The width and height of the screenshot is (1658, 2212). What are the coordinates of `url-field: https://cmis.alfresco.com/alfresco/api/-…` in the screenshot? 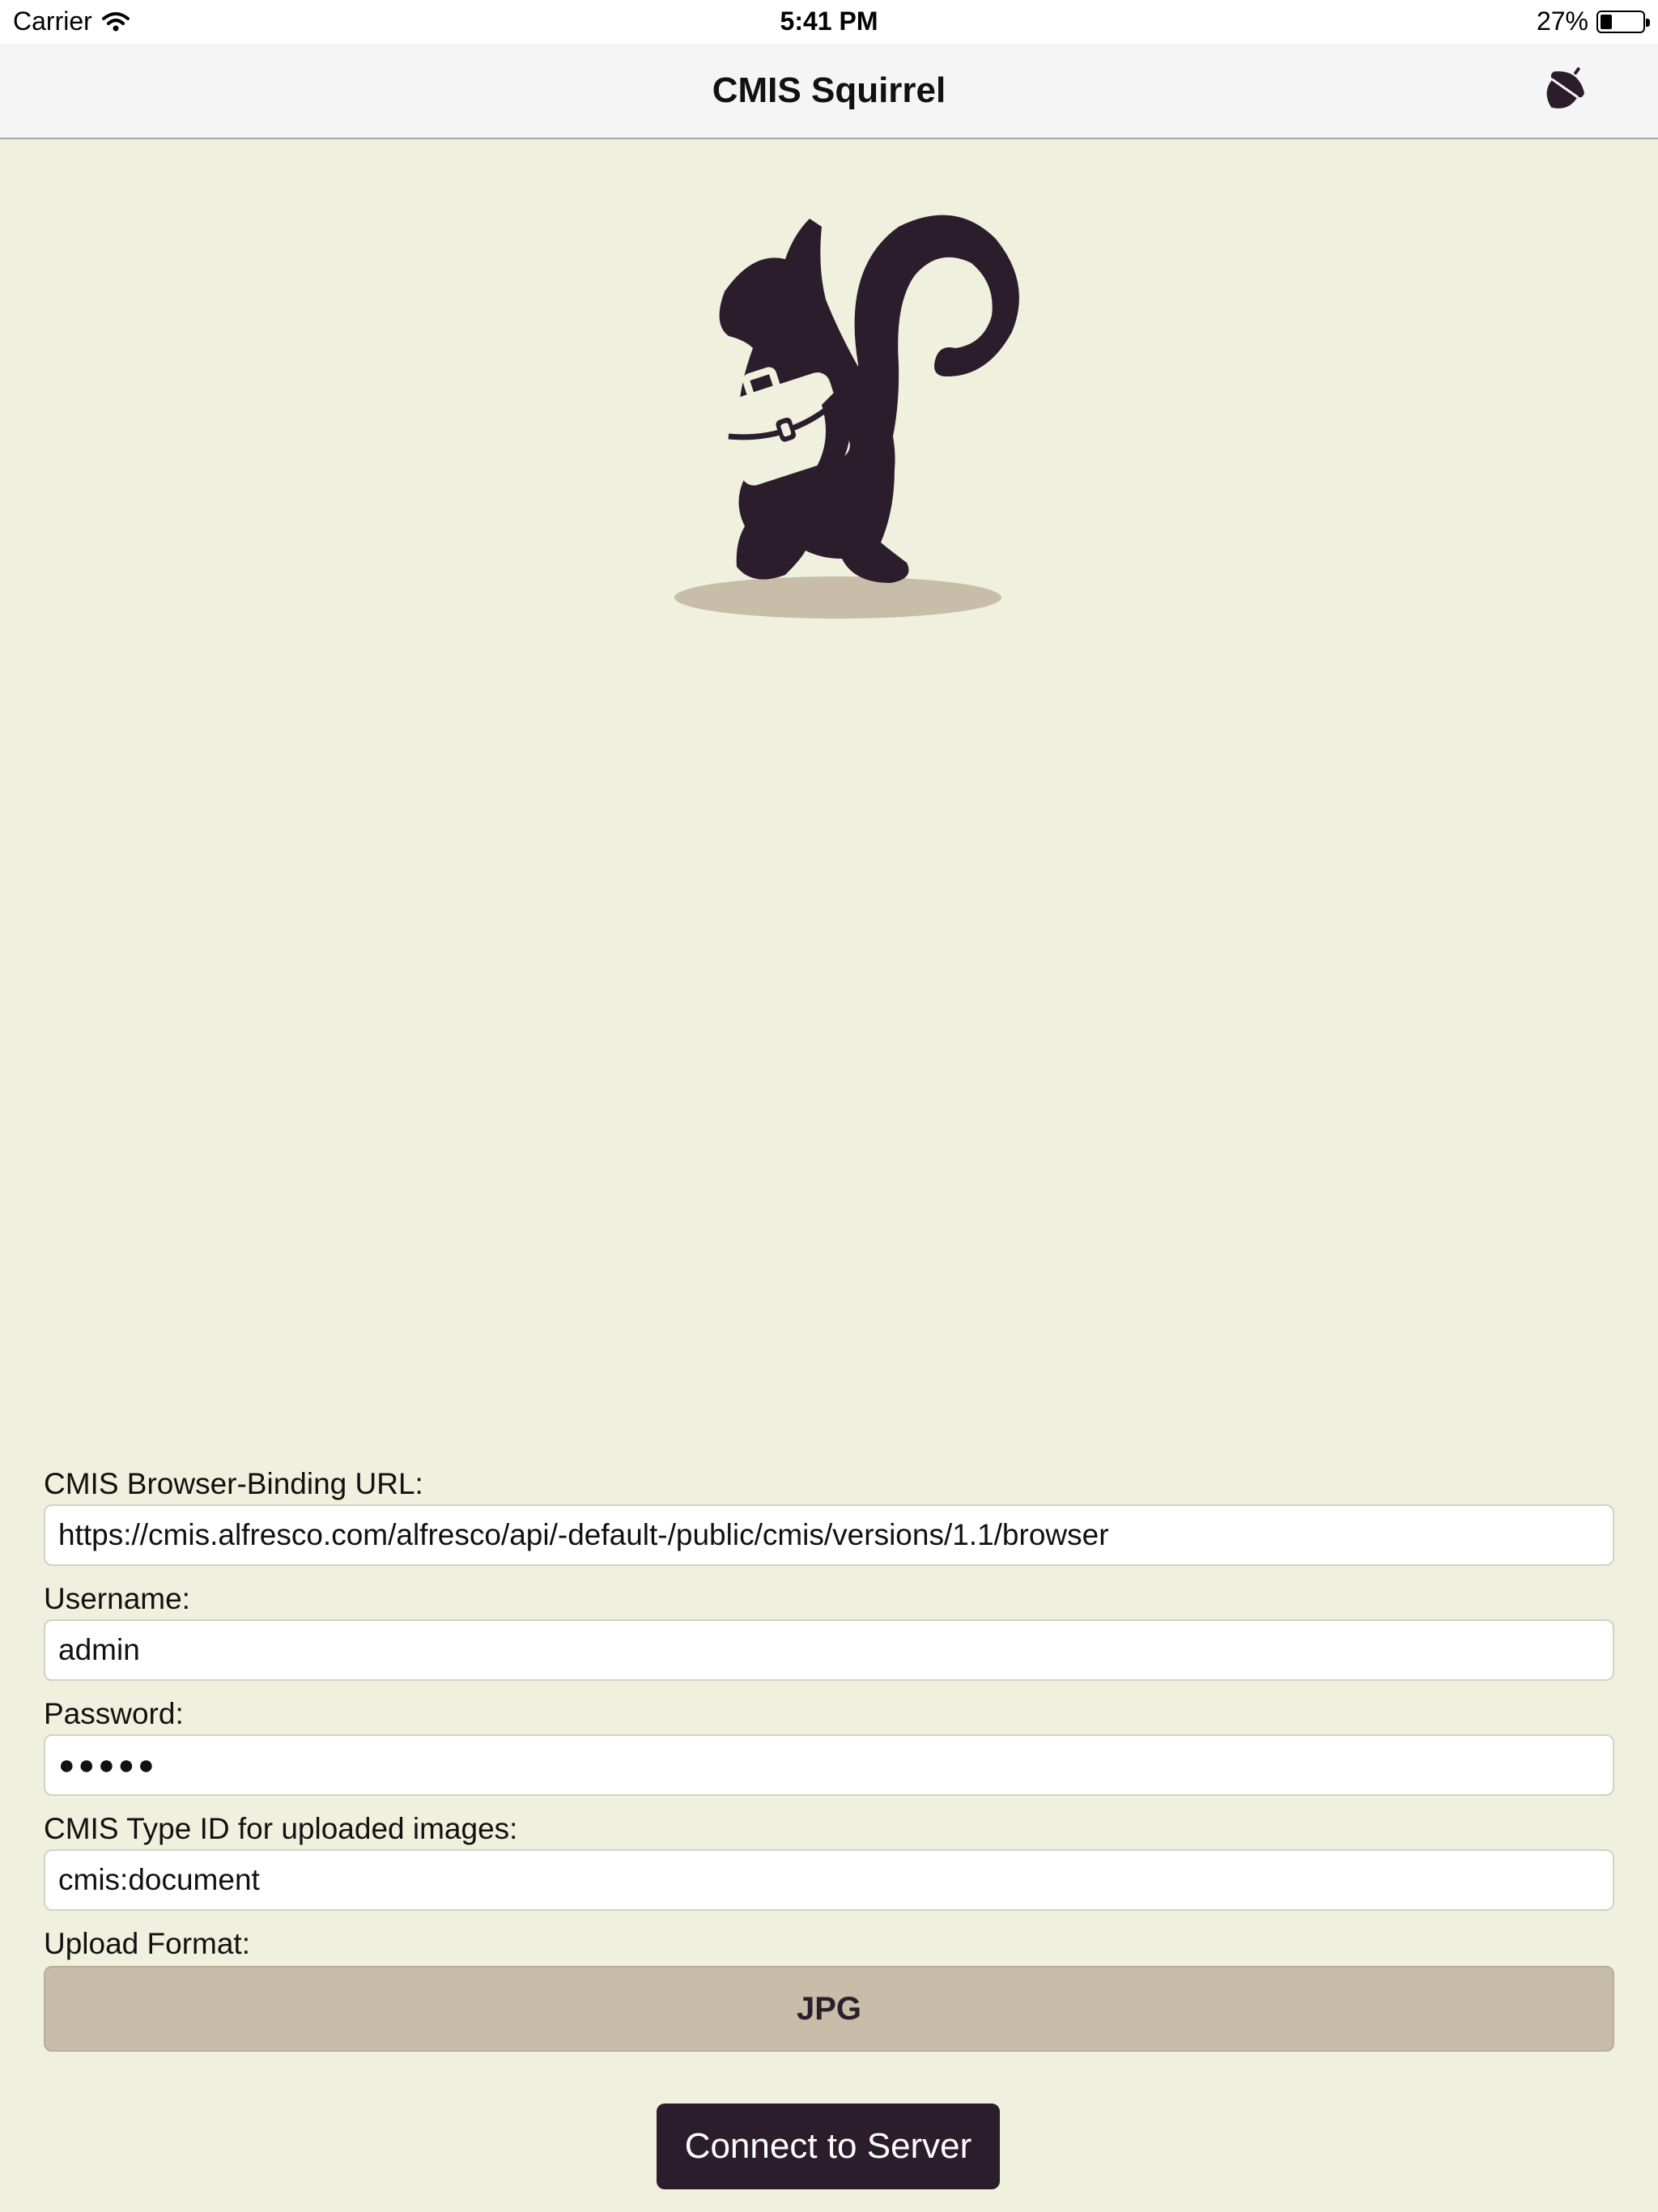 It's located at (829, 1535).